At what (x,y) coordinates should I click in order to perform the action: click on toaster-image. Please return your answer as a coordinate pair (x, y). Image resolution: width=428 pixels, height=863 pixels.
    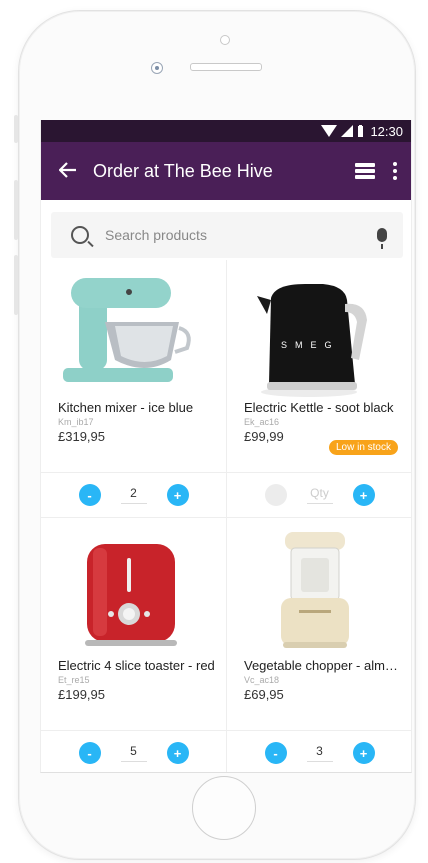
    Looking at the image, I should click on (131, 595).